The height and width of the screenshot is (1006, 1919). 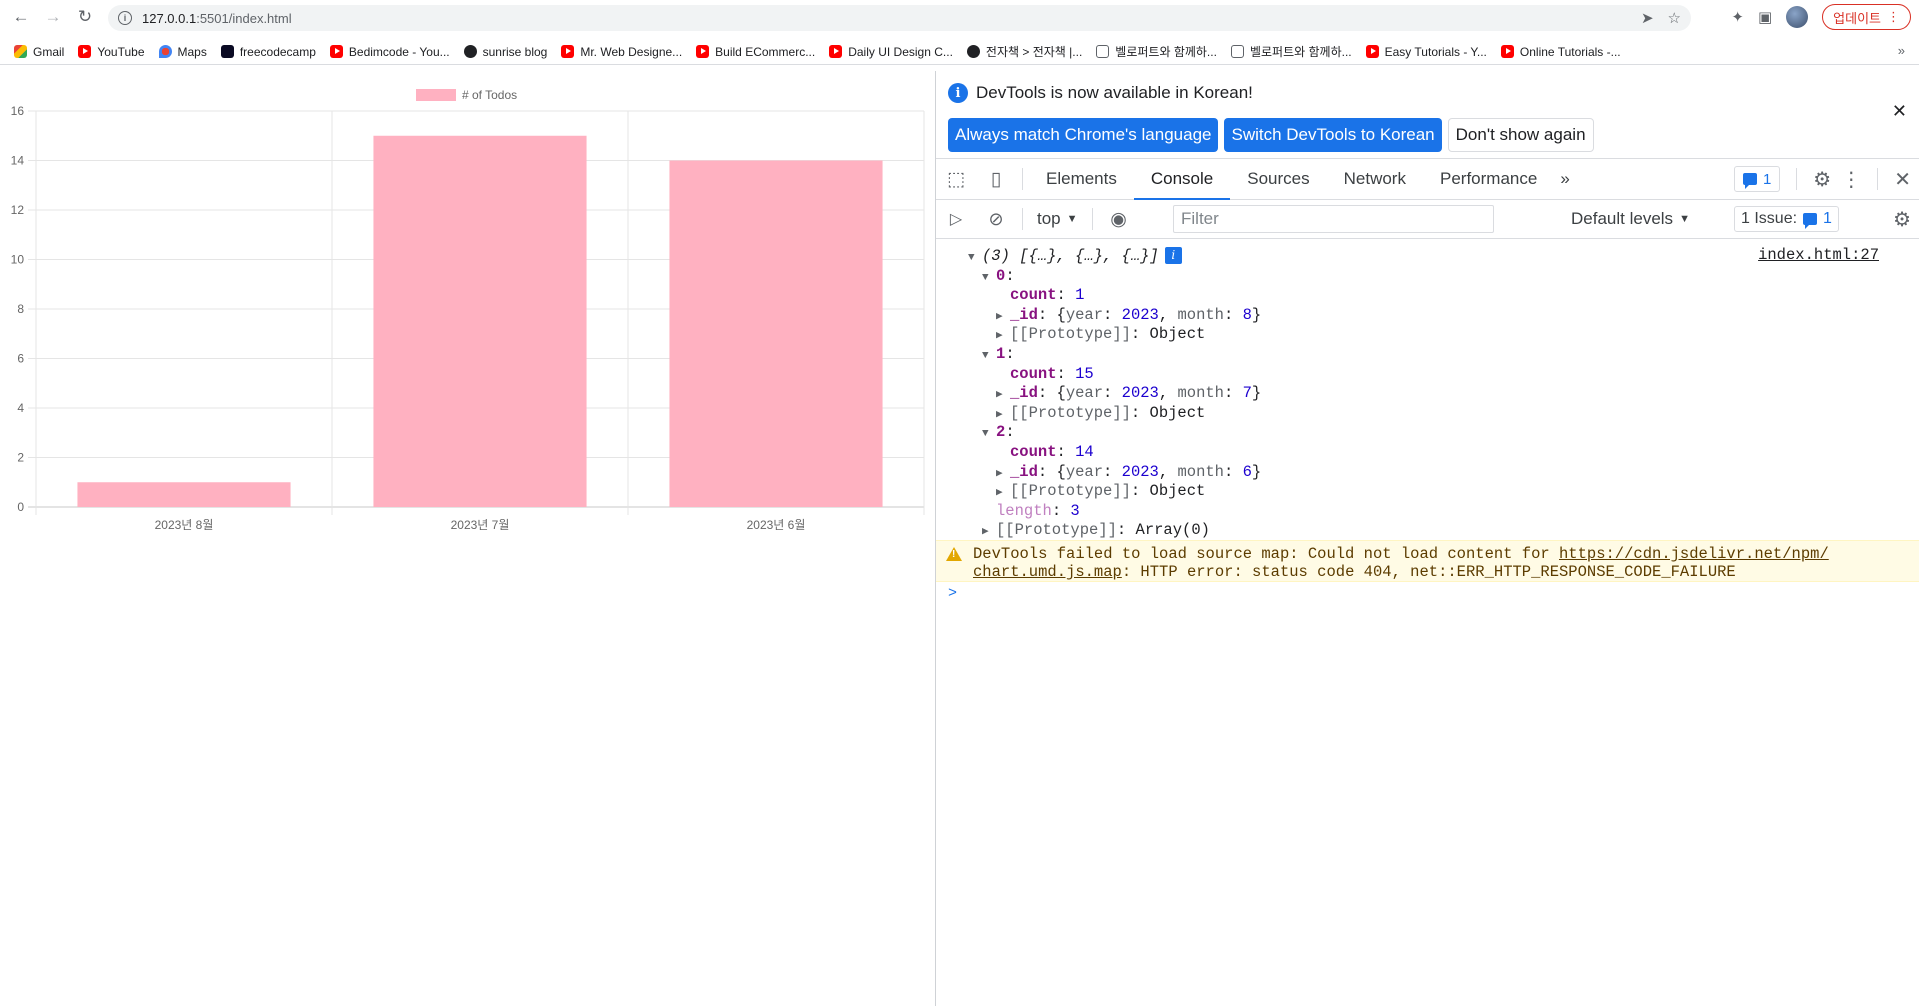 What do you see at coordinates (489, 95) in the screenshot?
I see `legend-label: # of Todos` at bounding box center [489, 95].